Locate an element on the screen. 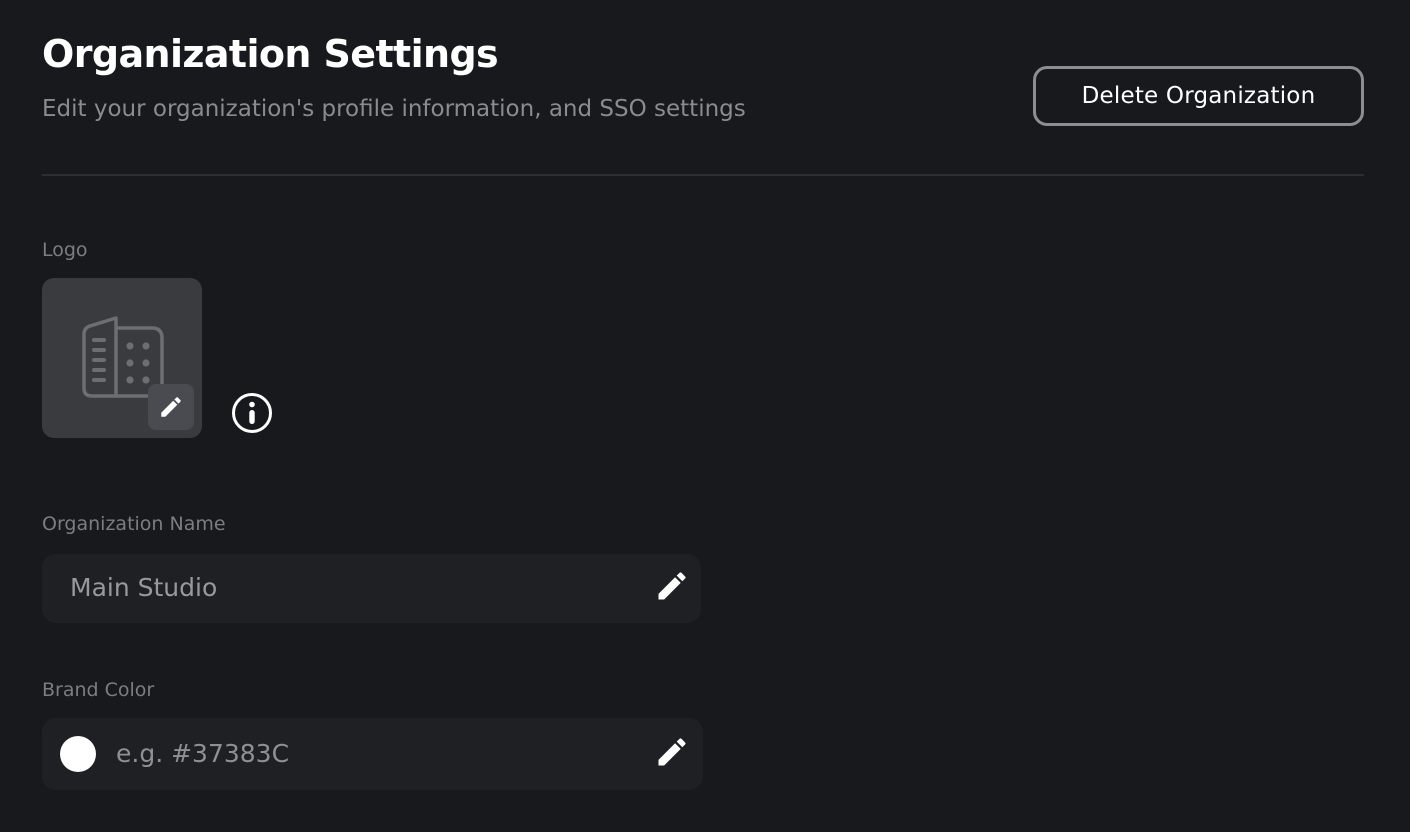 The image size is (1410, 832). brand-color-swatch is located at coordinates (78, 754).